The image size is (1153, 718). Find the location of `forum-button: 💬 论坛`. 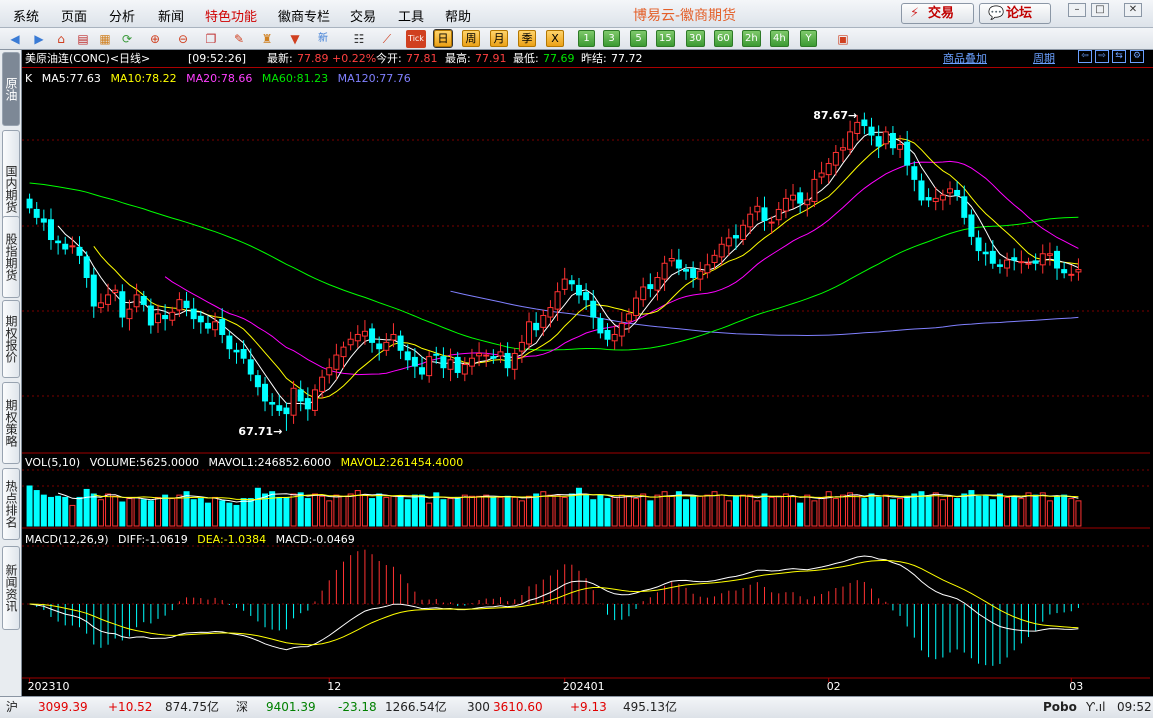

forum-button: 💬 论坛 is located at coordinates (1015, 13).